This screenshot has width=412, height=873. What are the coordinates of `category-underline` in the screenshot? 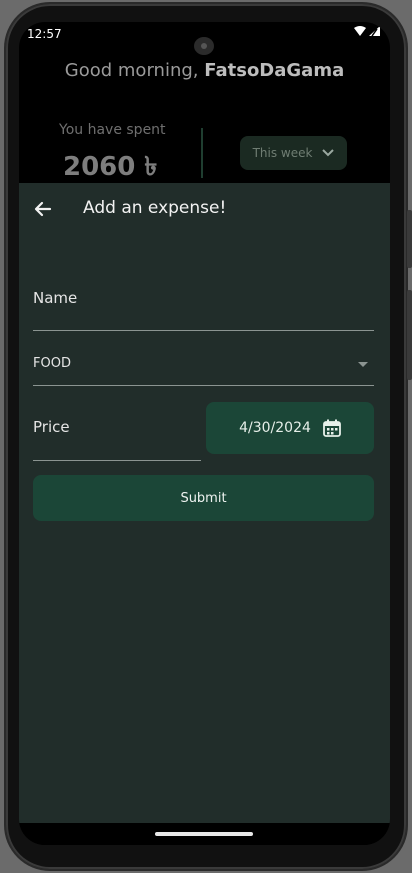 It's located at (203, 385).